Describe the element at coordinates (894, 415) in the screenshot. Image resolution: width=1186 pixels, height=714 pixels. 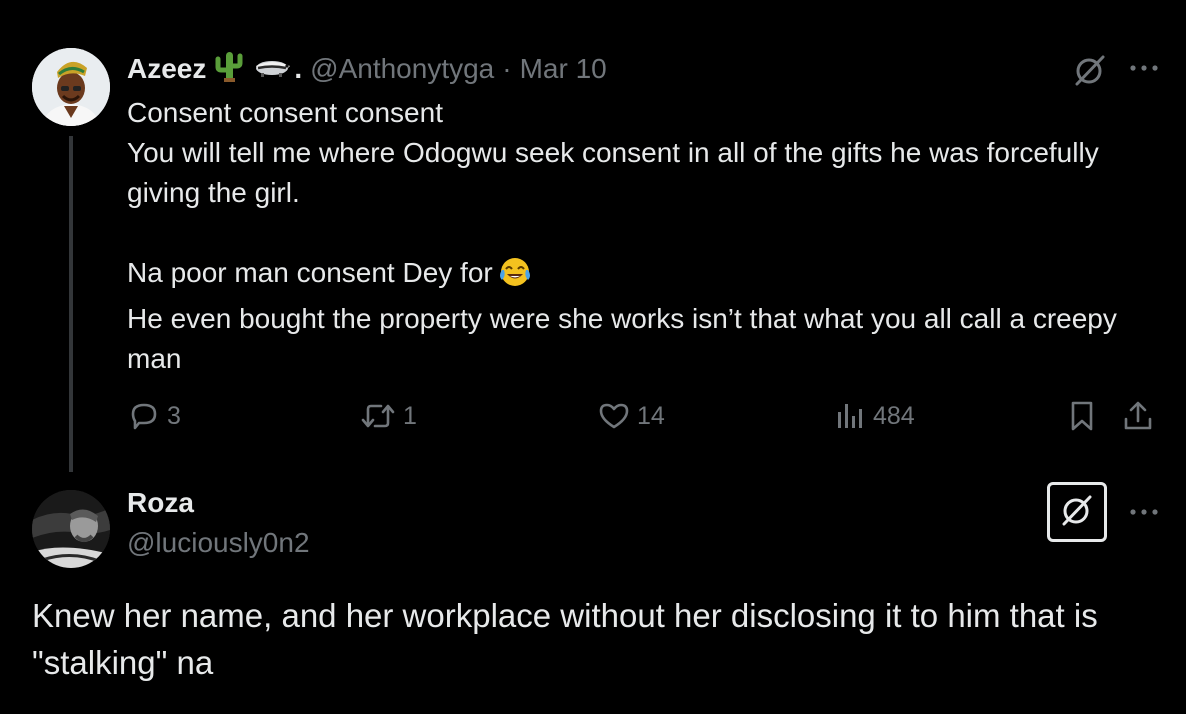
I see `view-count: 484` at that location.